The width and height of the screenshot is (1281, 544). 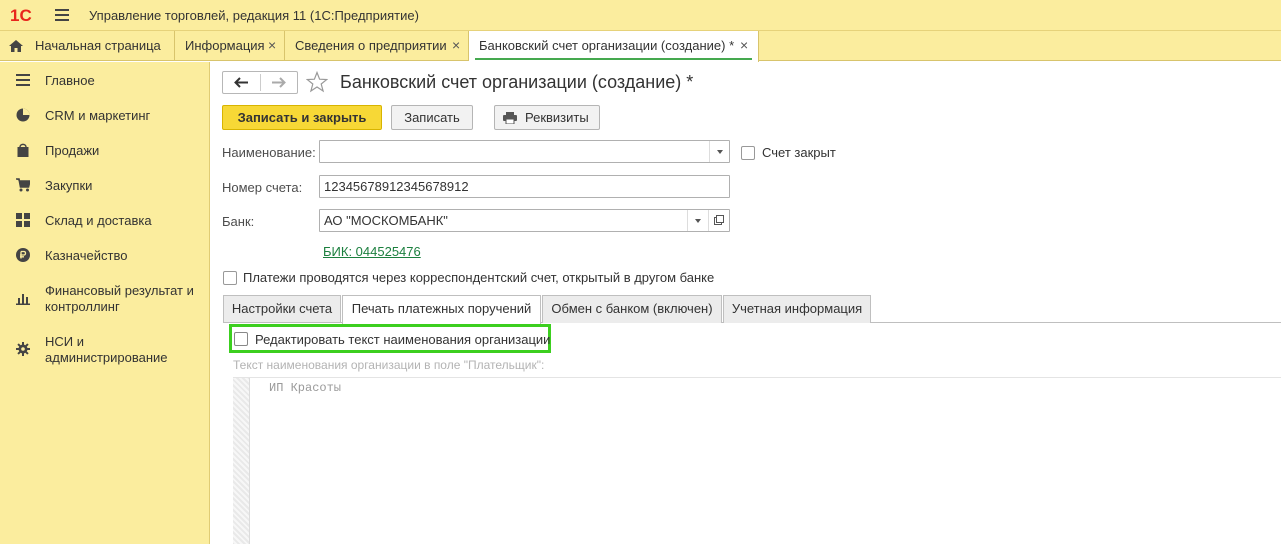 I want to click on shopping-bag-icon, so click(x=23, y=150).